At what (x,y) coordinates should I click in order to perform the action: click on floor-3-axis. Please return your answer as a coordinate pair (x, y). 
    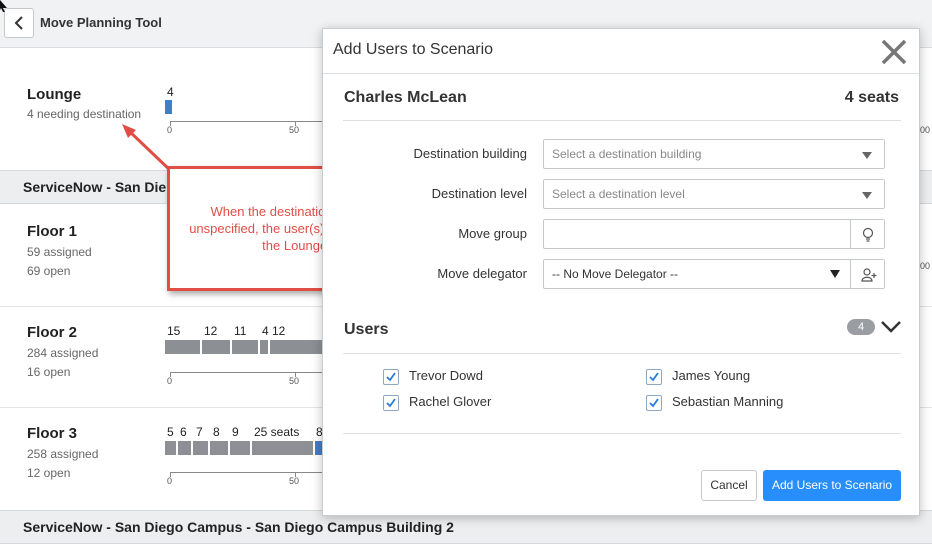
    Looking at the image, I should click on (246, 472).